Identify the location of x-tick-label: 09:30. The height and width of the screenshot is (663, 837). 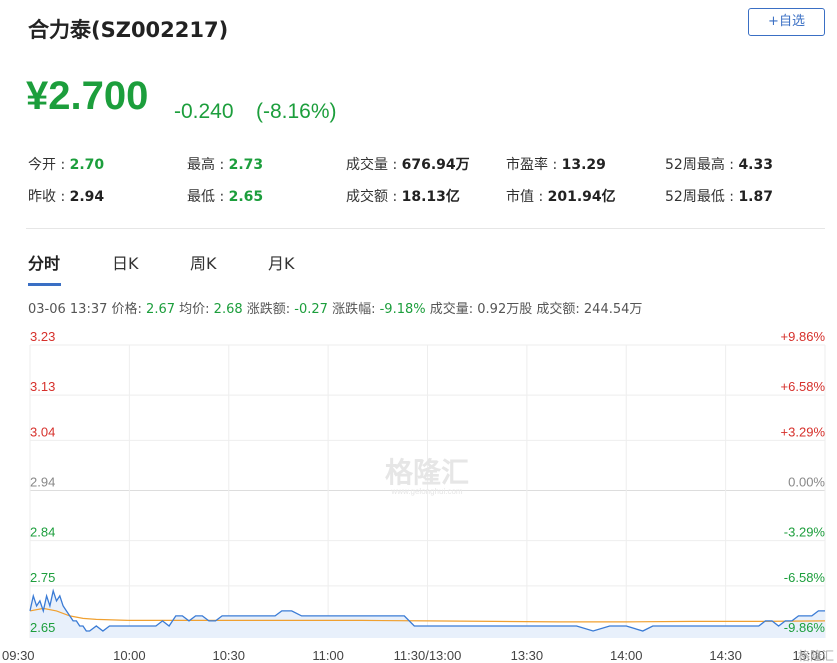
(18, 655).